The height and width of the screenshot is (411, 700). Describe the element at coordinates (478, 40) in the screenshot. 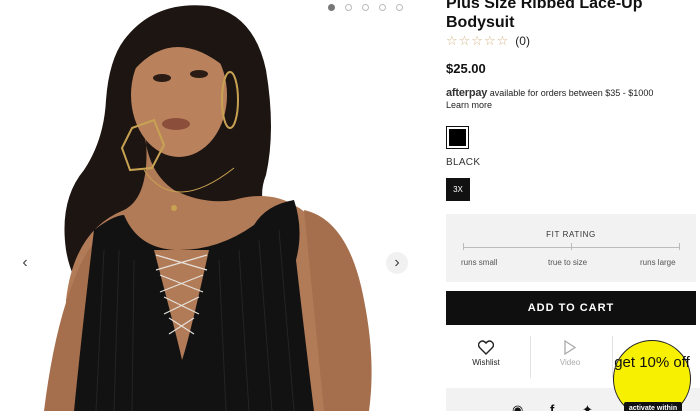

I see `star-rating-icon: ☆☆☆☆☆` at that location.